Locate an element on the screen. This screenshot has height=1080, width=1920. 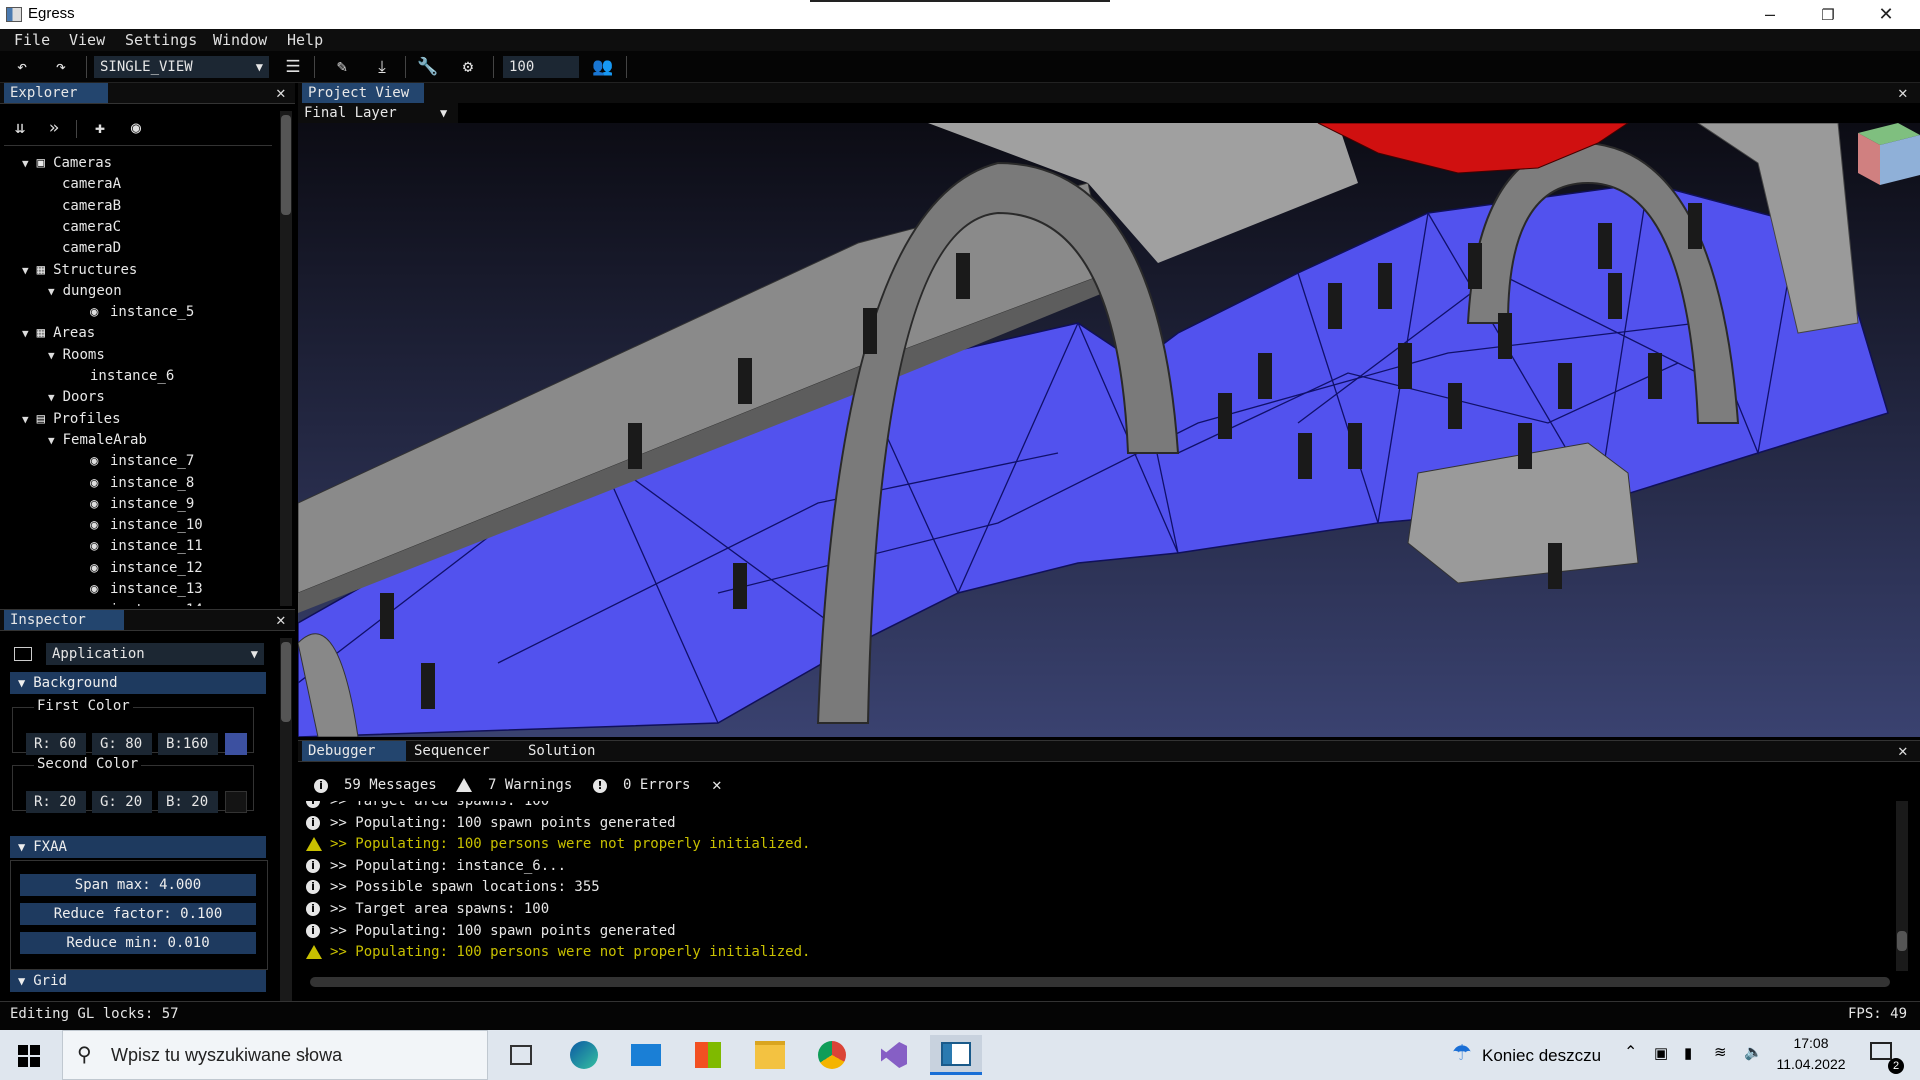
tree-item: cameraD is located at coordinates (84, 248).